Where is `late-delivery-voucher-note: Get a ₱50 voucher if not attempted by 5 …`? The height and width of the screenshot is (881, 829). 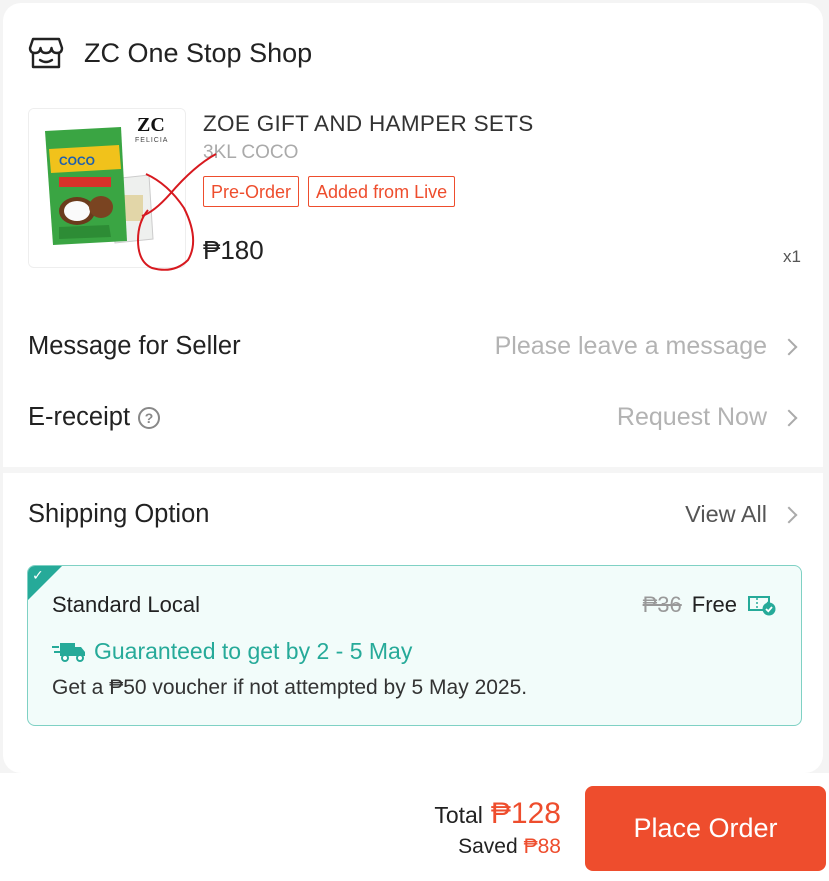
late-delivery-voucher-note: Get a ₱50 voucher if not attempted by 5 … is located at coordinates (290, 687).